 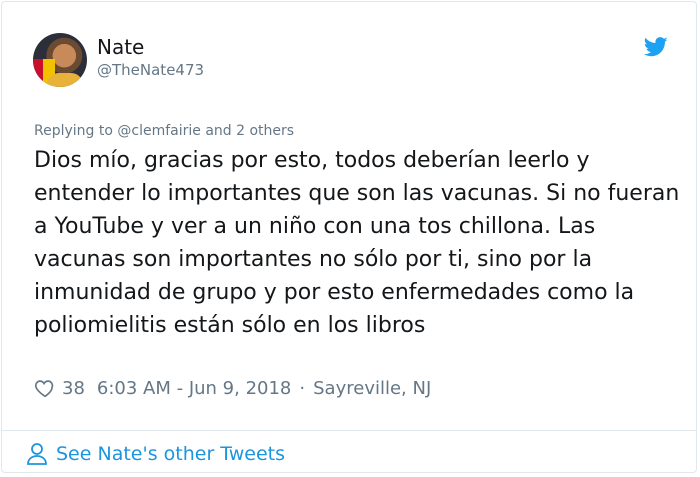 I want to click on footer-divider, so click(x=349, y=430).